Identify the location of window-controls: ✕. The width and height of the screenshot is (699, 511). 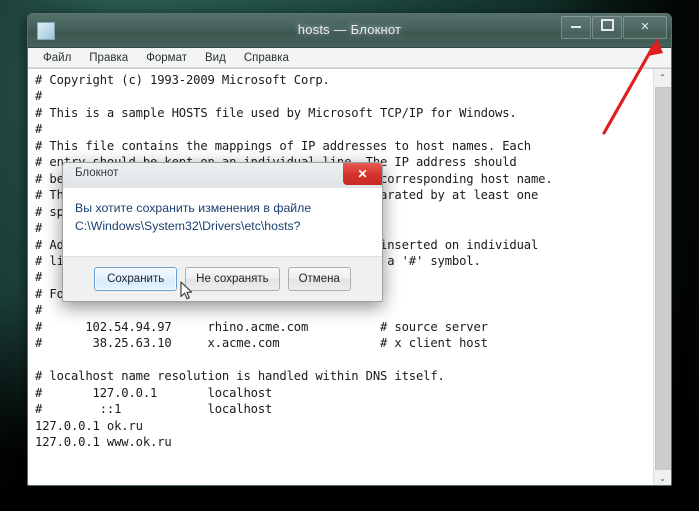
(614, 27).